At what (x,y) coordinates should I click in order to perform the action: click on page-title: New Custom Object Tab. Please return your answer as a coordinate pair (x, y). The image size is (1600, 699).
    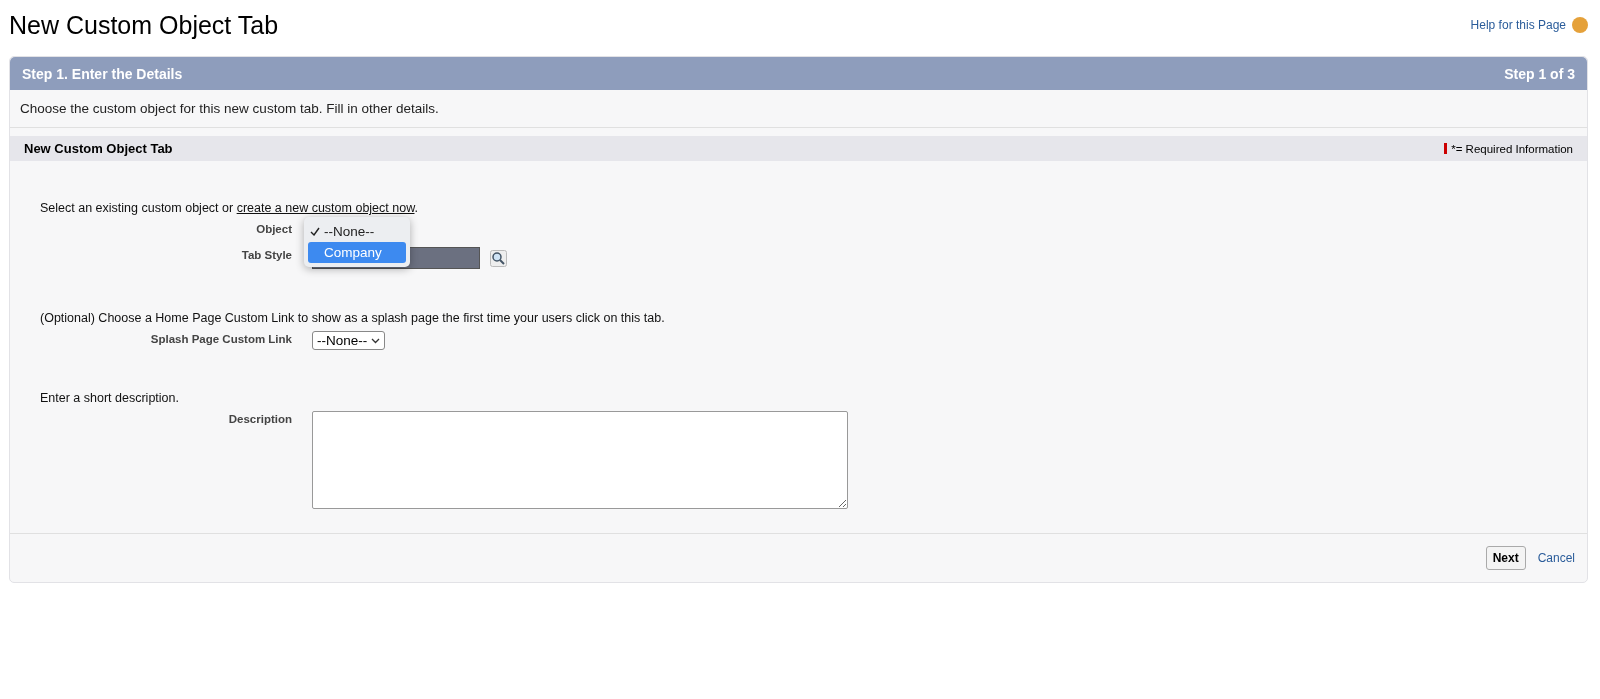
    Looking at the image, I should click on (144, 25).